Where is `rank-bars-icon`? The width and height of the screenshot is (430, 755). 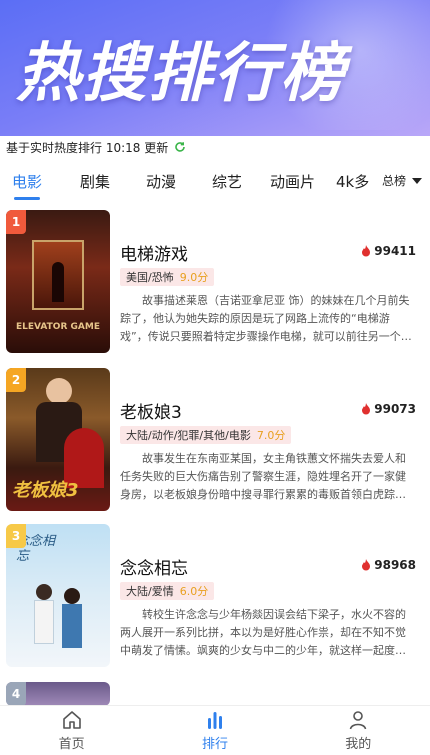 rank-bars-icon is located at coordinates (214, 720).